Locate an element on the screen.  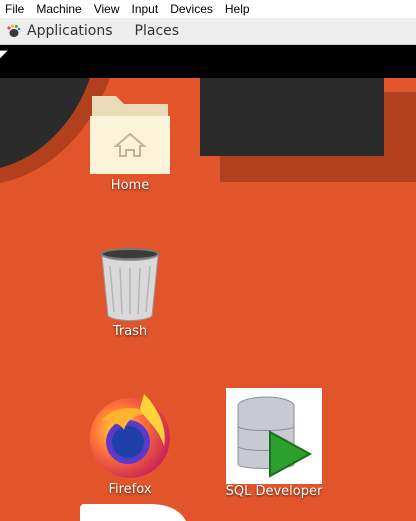
menu-machine: Machine is located at coordinates (58, 9).